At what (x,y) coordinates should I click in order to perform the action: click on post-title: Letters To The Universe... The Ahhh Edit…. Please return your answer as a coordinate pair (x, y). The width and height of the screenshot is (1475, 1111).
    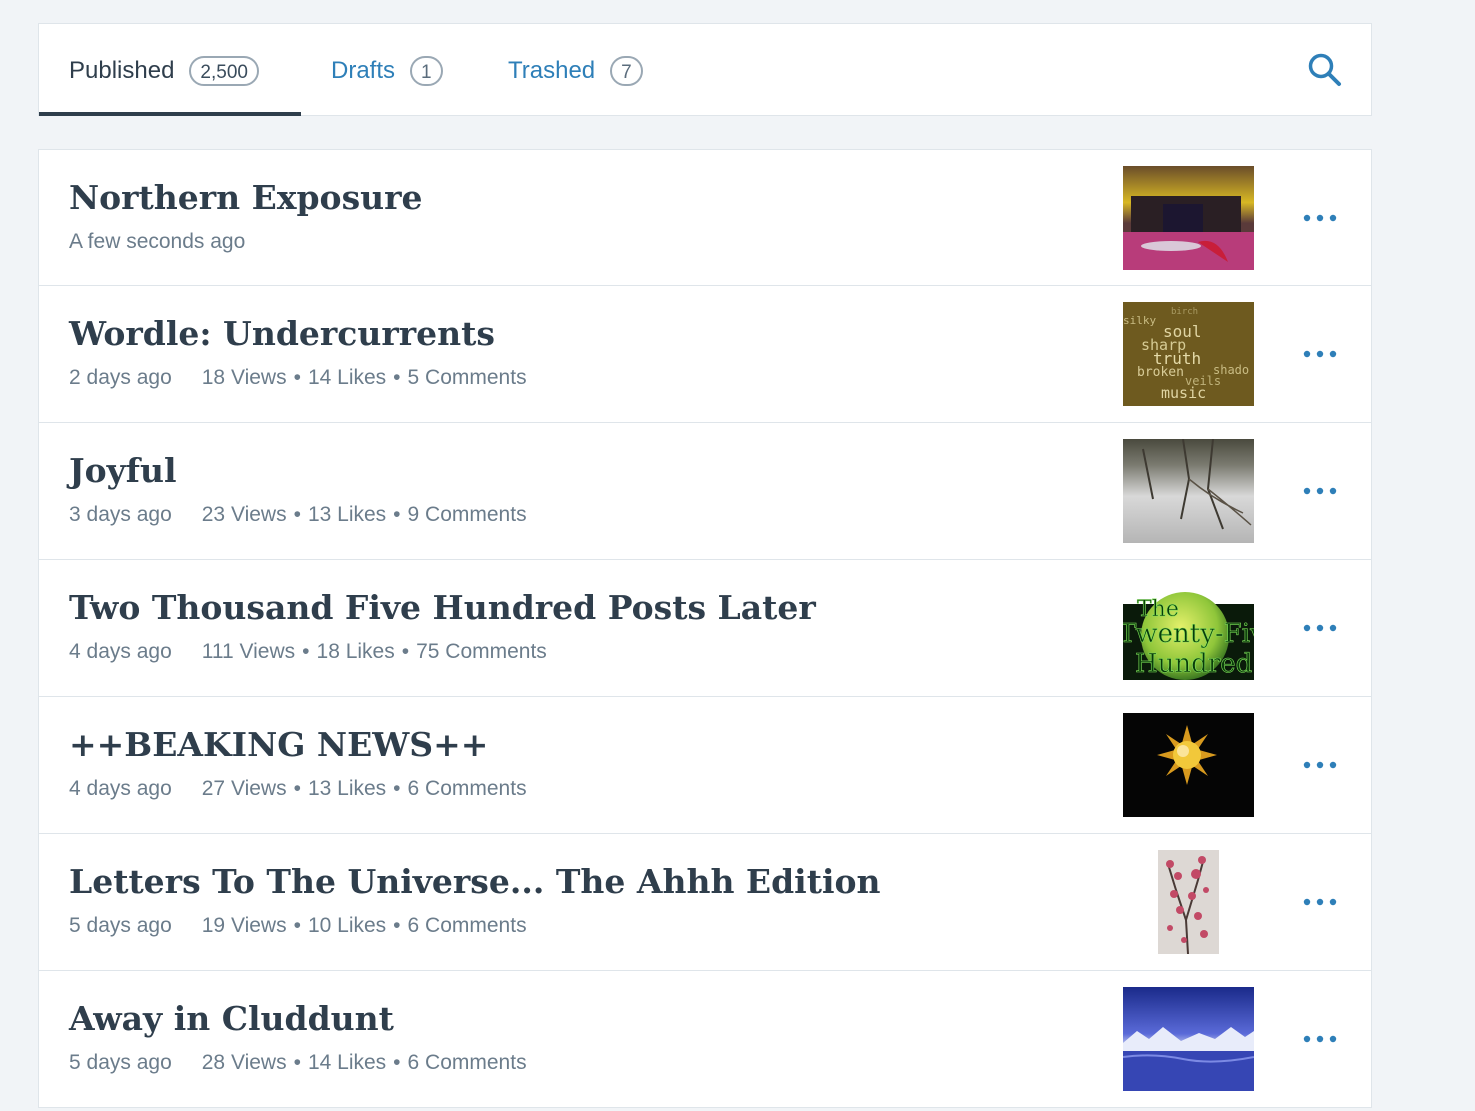
    Looking at the image, I should click on (474, 881).